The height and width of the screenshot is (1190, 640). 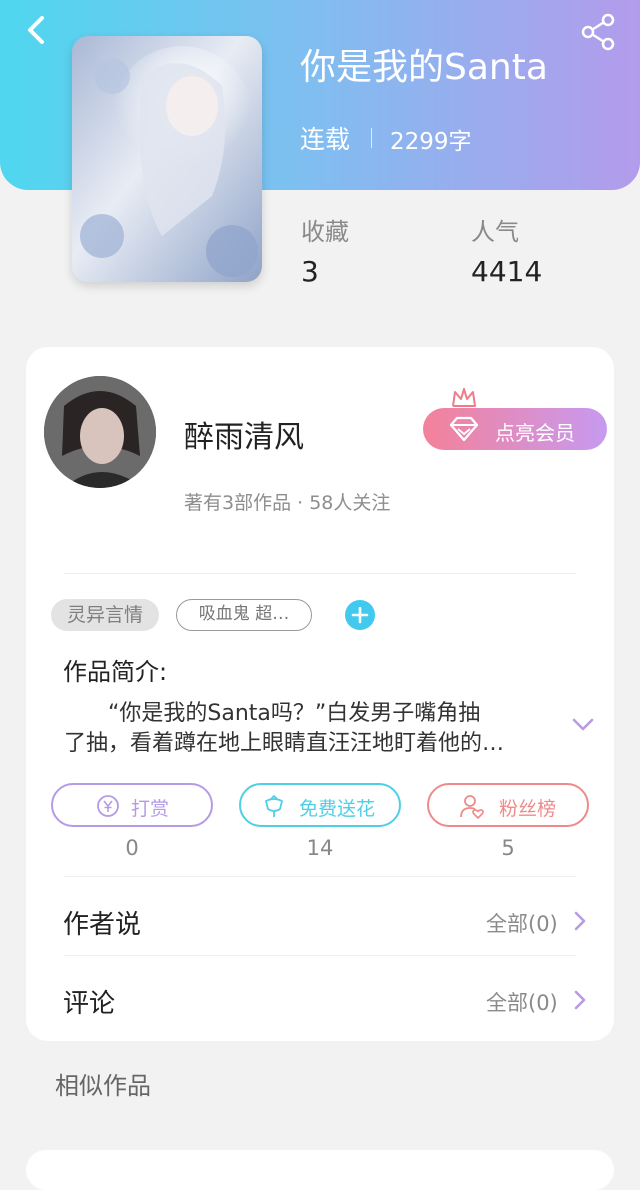 What do you see at coordinates (325, 139) in the screenshot?
I see `serialization-status: 连载` at bounding box center [325, 139].